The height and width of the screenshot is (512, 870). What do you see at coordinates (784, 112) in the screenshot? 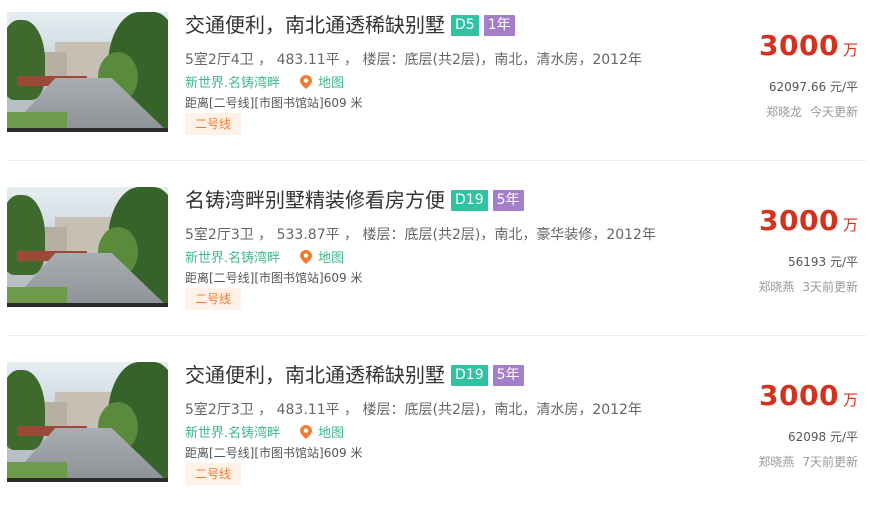
I see `agent-name: 郑晓龙` at bounding box center [784, 112].